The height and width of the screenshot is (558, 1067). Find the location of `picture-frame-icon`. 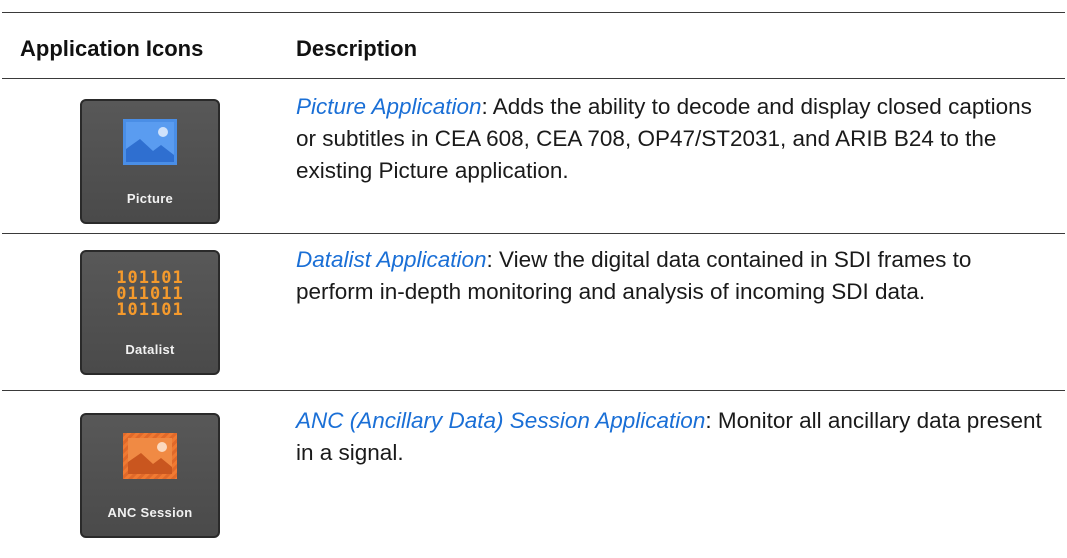

picture-frame-icon is located at coordinates (150, 142).